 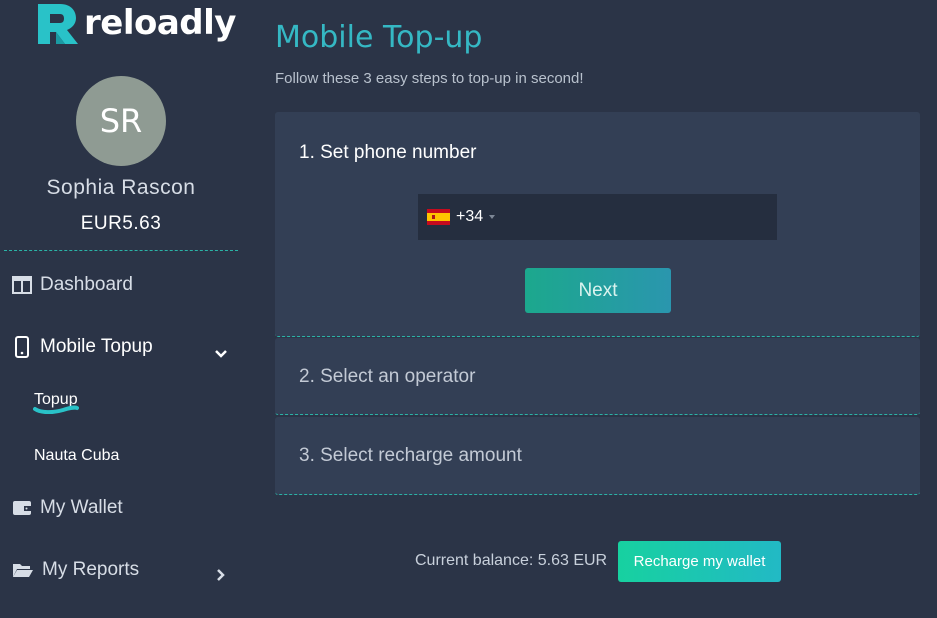 What do you see at coordinates (86, 284) in the screenshot?
I see `sidebar-item-label: Dashboard` at bounding box center [86, 284].